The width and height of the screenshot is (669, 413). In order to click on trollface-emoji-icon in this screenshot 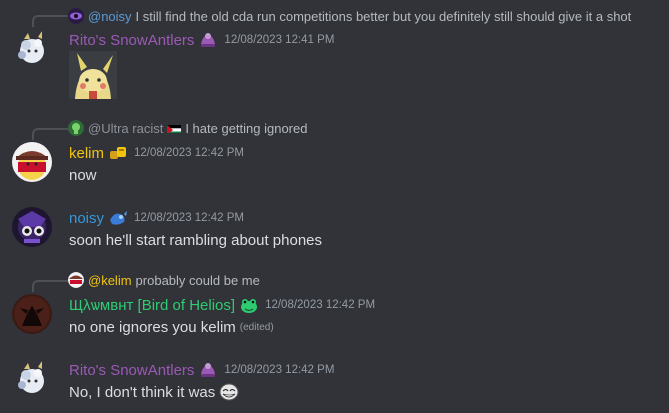, I will do `click(229, 392)`.